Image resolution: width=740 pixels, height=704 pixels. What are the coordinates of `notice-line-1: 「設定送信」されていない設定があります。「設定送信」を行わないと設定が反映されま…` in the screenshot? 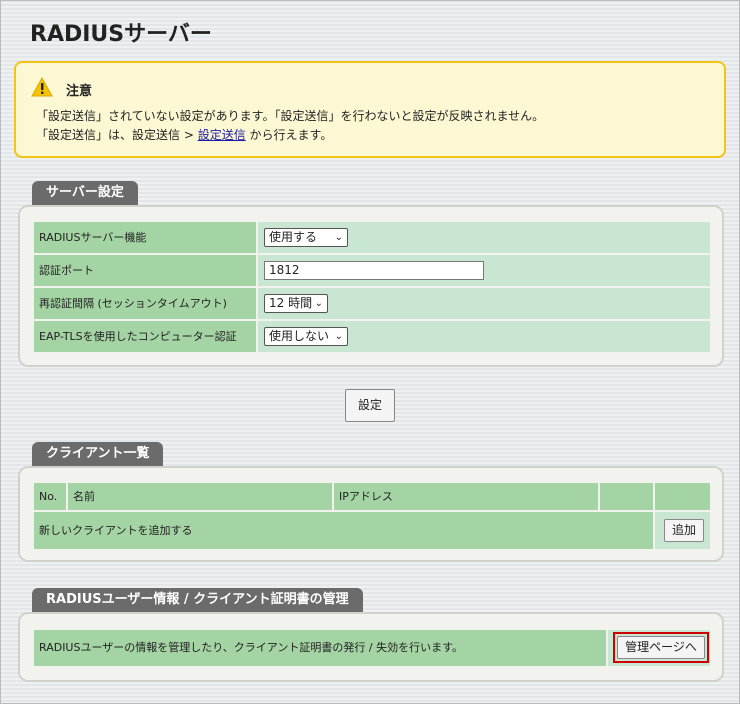 It's located at (290, 116).